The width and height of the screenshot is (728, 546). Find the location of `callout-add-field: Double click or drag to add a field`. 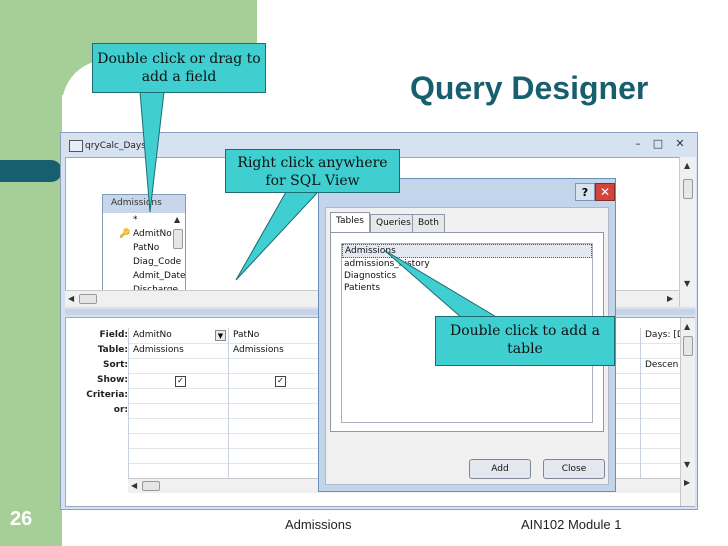

callout-add-field: Double click or drag to add a field is located at coordinates (179, 68).